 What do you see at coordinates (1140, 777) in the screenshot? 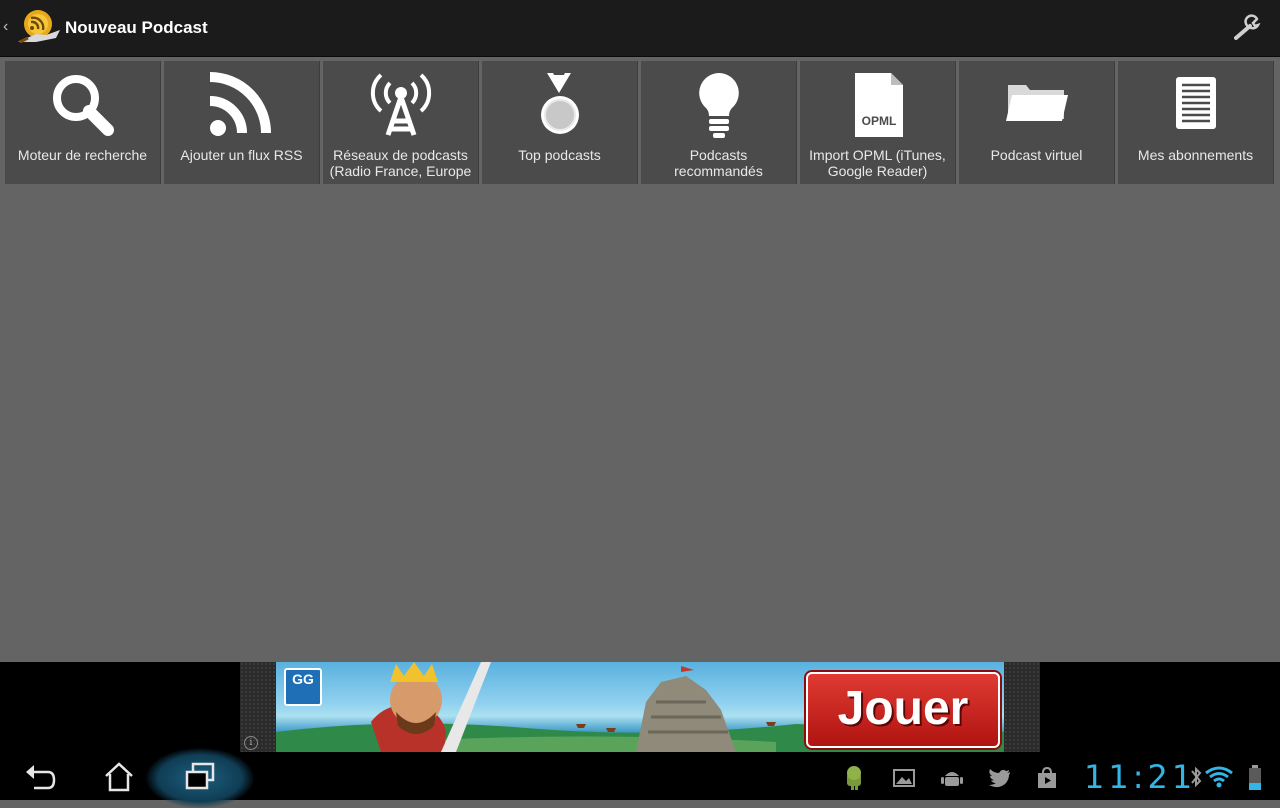
I see `clock: 11:21` at bounding box center [1140, 777].